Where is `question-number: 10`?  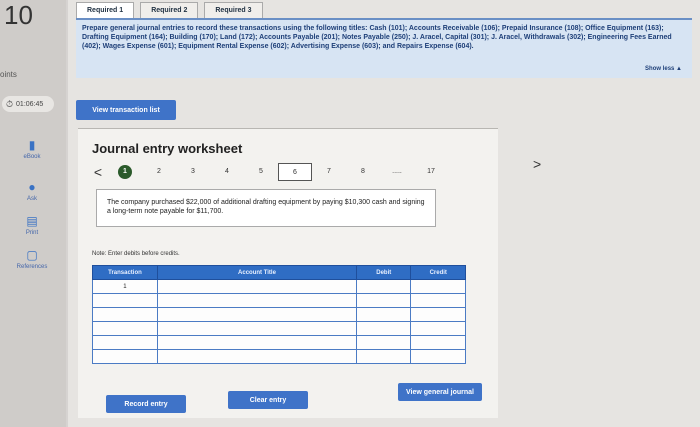
question-number: 10 is located at coordinates (18, 15).